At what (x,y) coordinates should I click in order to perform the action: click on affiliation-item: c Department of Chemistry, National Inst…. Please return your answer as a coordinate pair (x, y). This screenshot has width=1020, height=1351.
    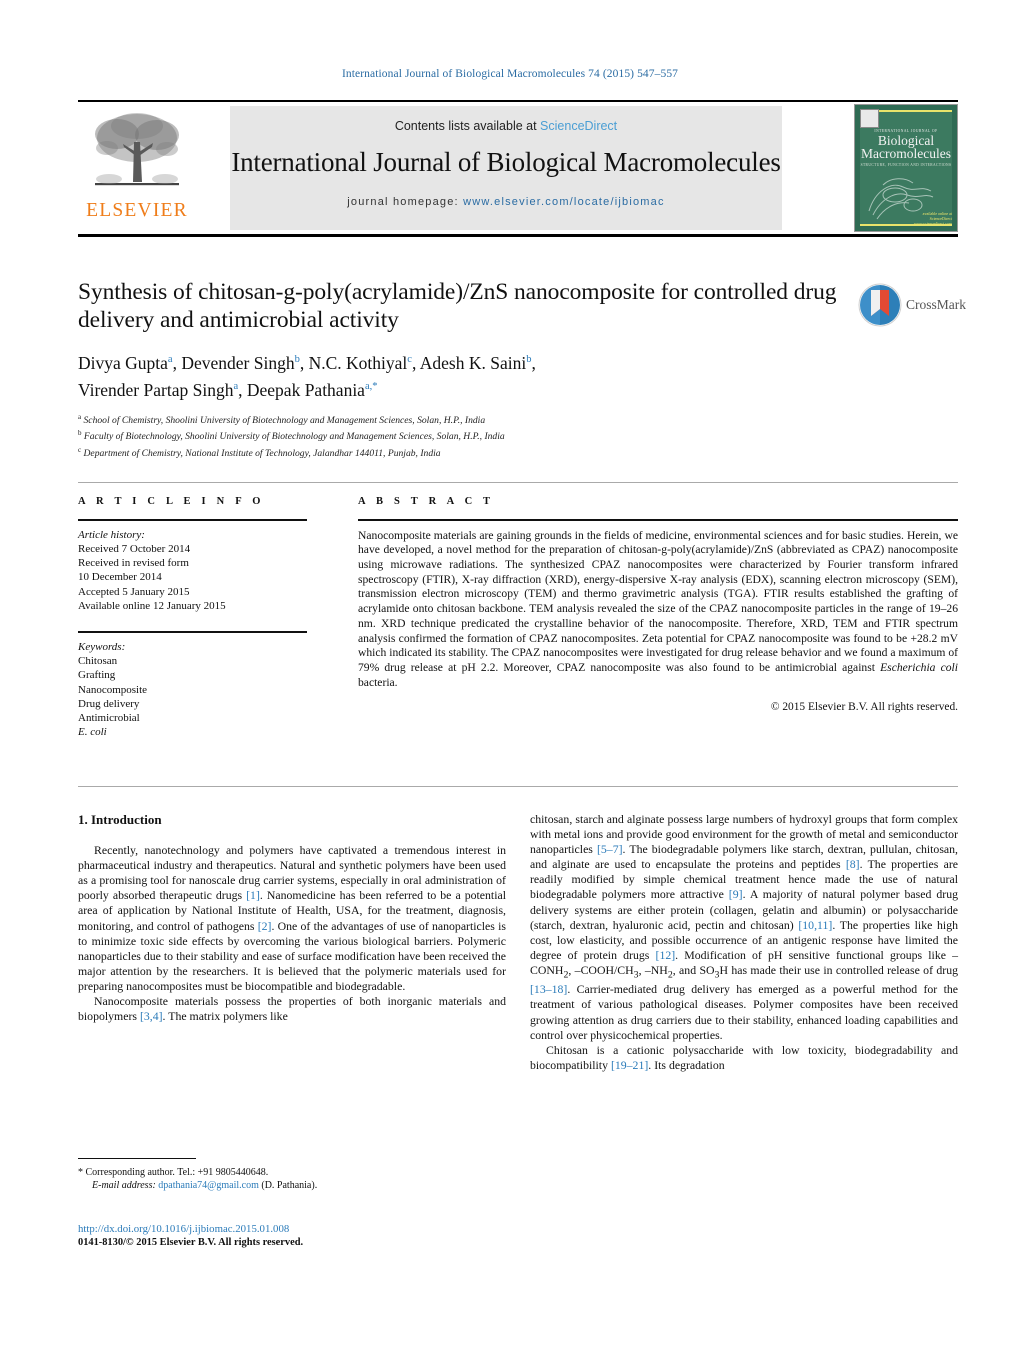
    Looking at the image, I should click on (259, 453).